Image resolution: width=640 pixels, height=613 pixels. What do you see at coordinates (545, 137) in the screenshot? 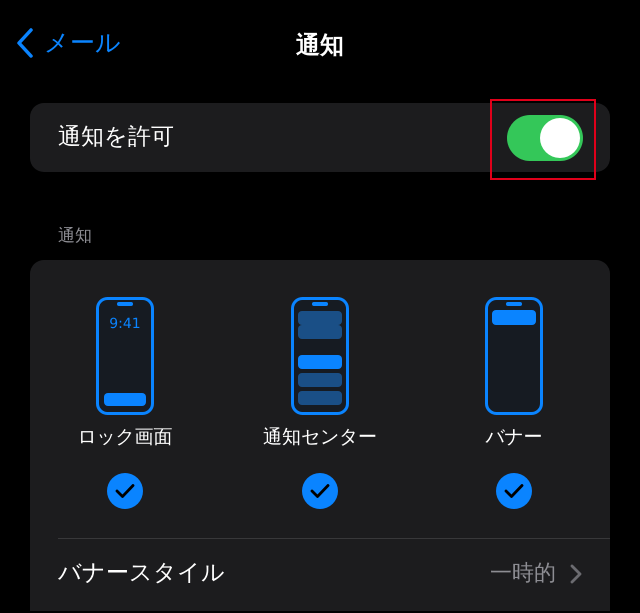
I see `toggle-switch` at bounding box center [545, 137].